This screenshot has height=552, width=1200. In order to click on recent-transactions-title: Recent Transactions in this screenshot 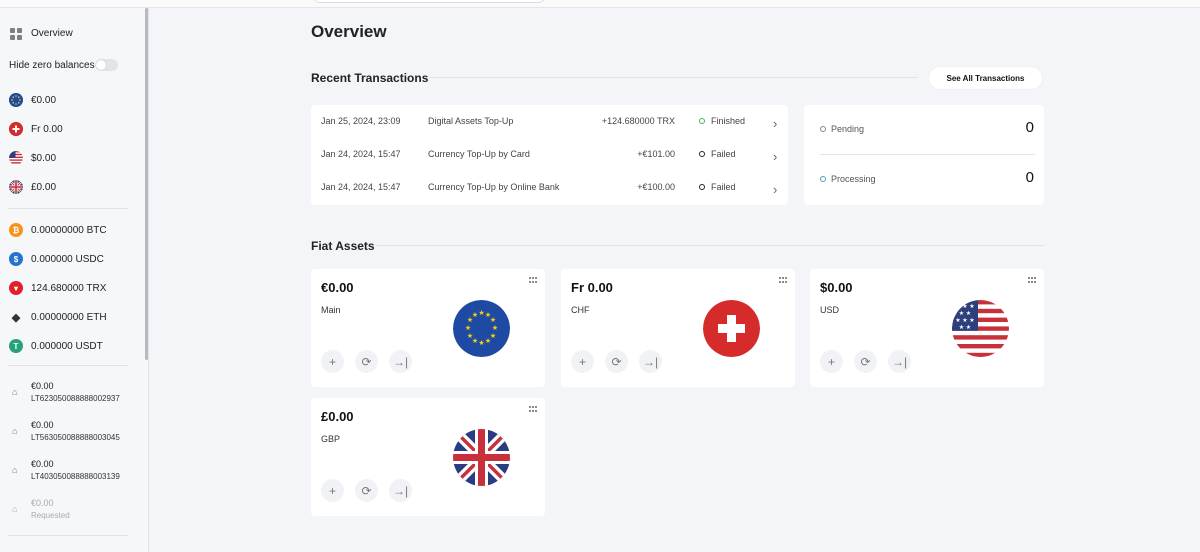, I will do `click(370, 78)`.